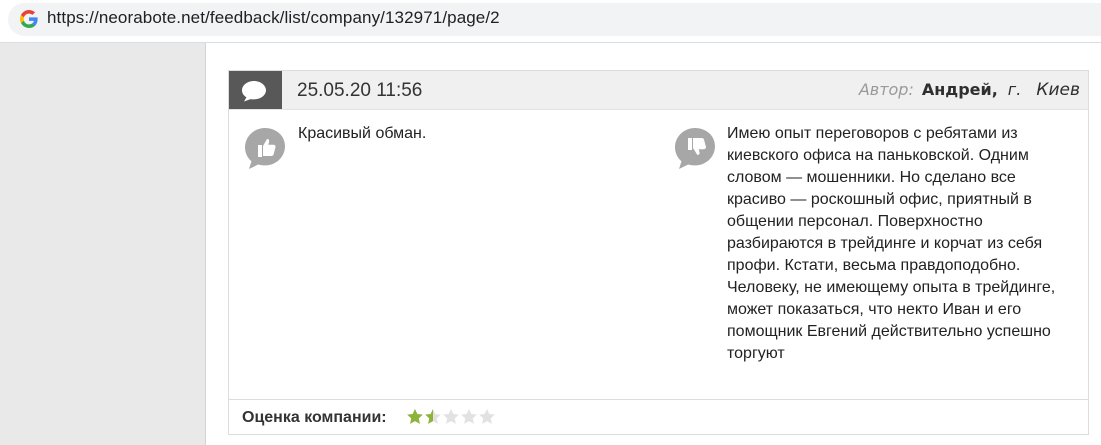  Describe the element at coordinates (1014, 89) in the screenshot. I see `city-prefix: г.` at that location.